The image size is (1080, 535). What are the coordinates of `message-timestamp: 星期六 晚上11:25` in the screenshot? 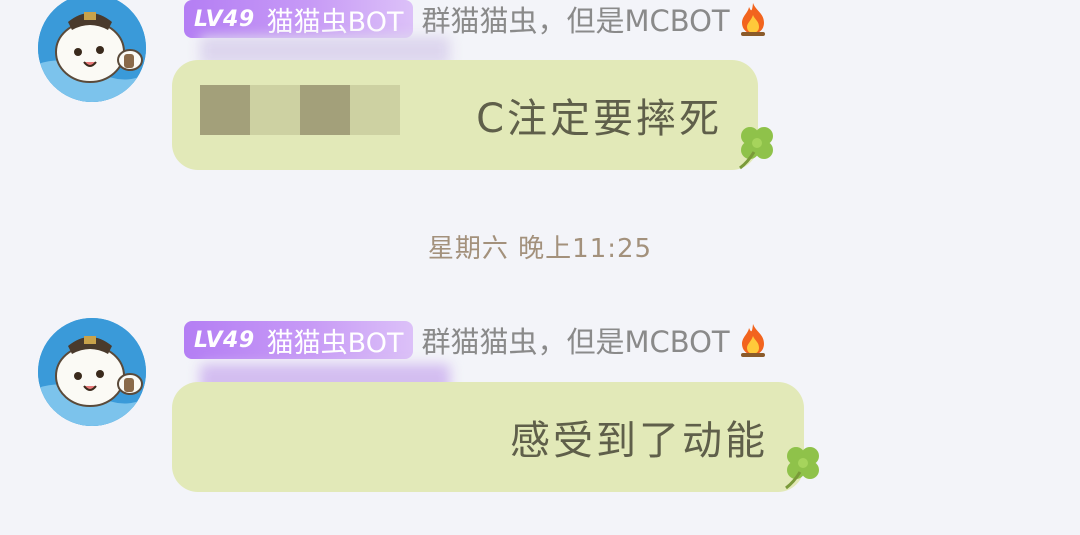 It's located at (540, 249).